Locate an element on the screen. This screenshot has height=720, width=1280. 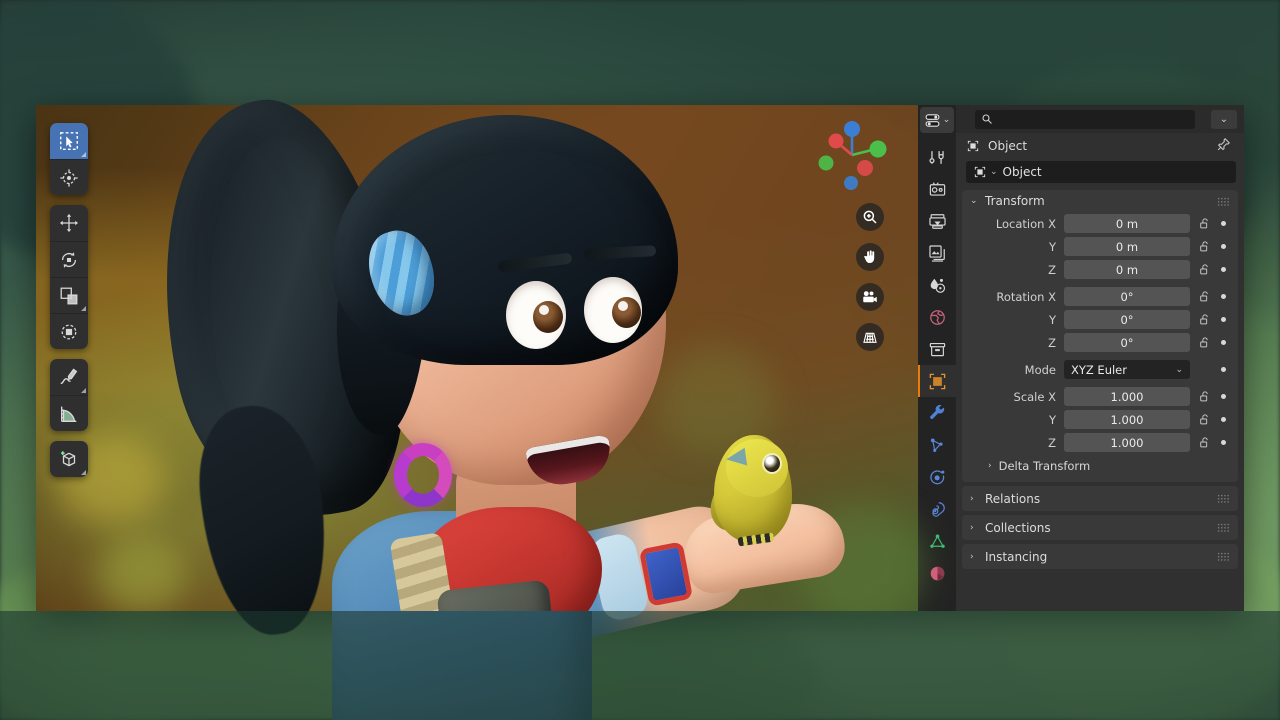
object-name-field: ⌄ Object is located at coordinates (1101, 172).